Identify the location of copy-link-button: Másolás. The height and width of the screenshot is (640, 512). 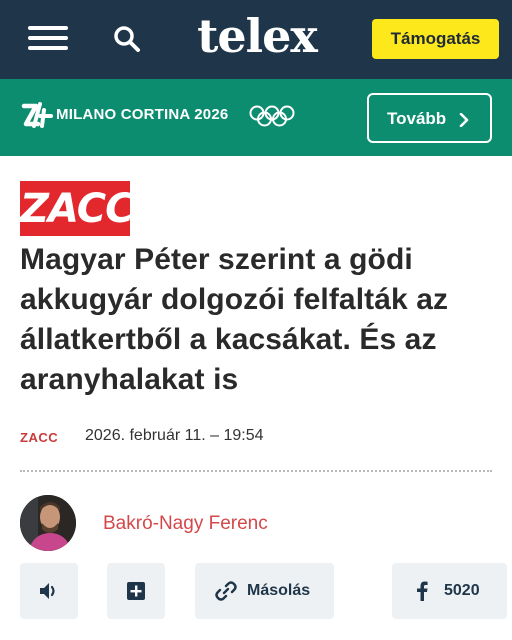
(264, 591).